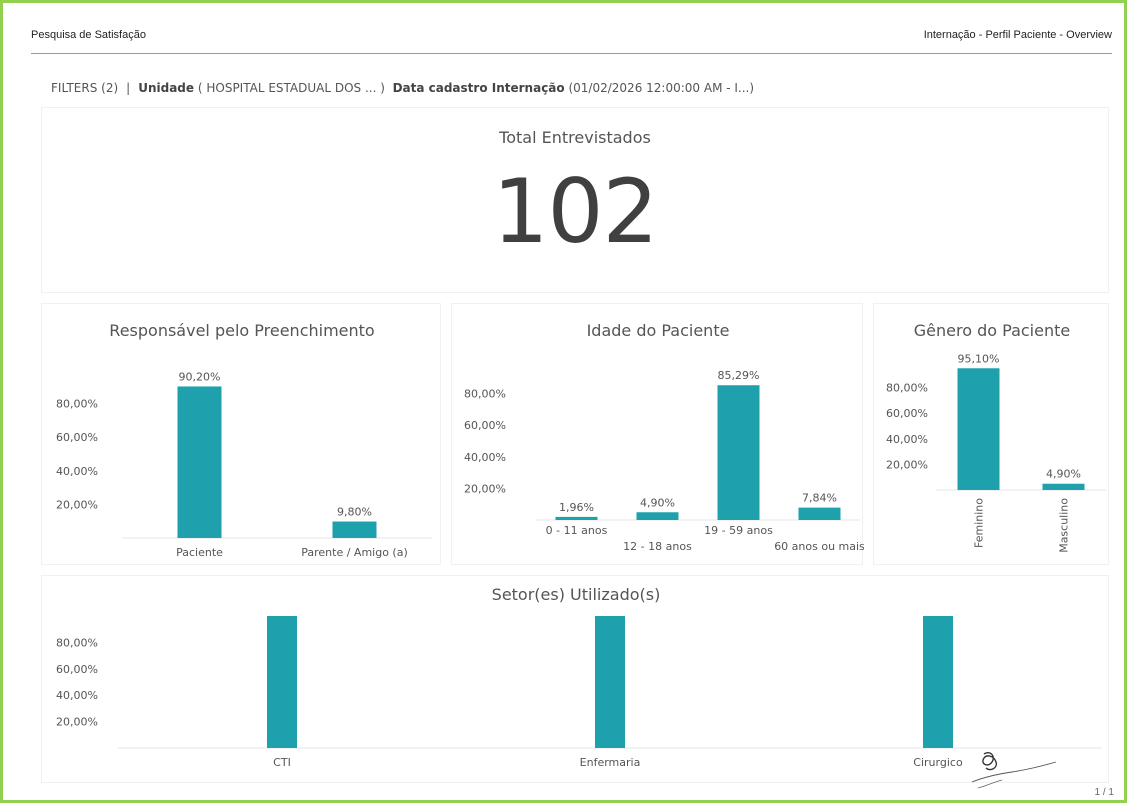  Describe the element at coordinates (739, 375) in the screenshot. I see `data-label: 85,29%` at that location.